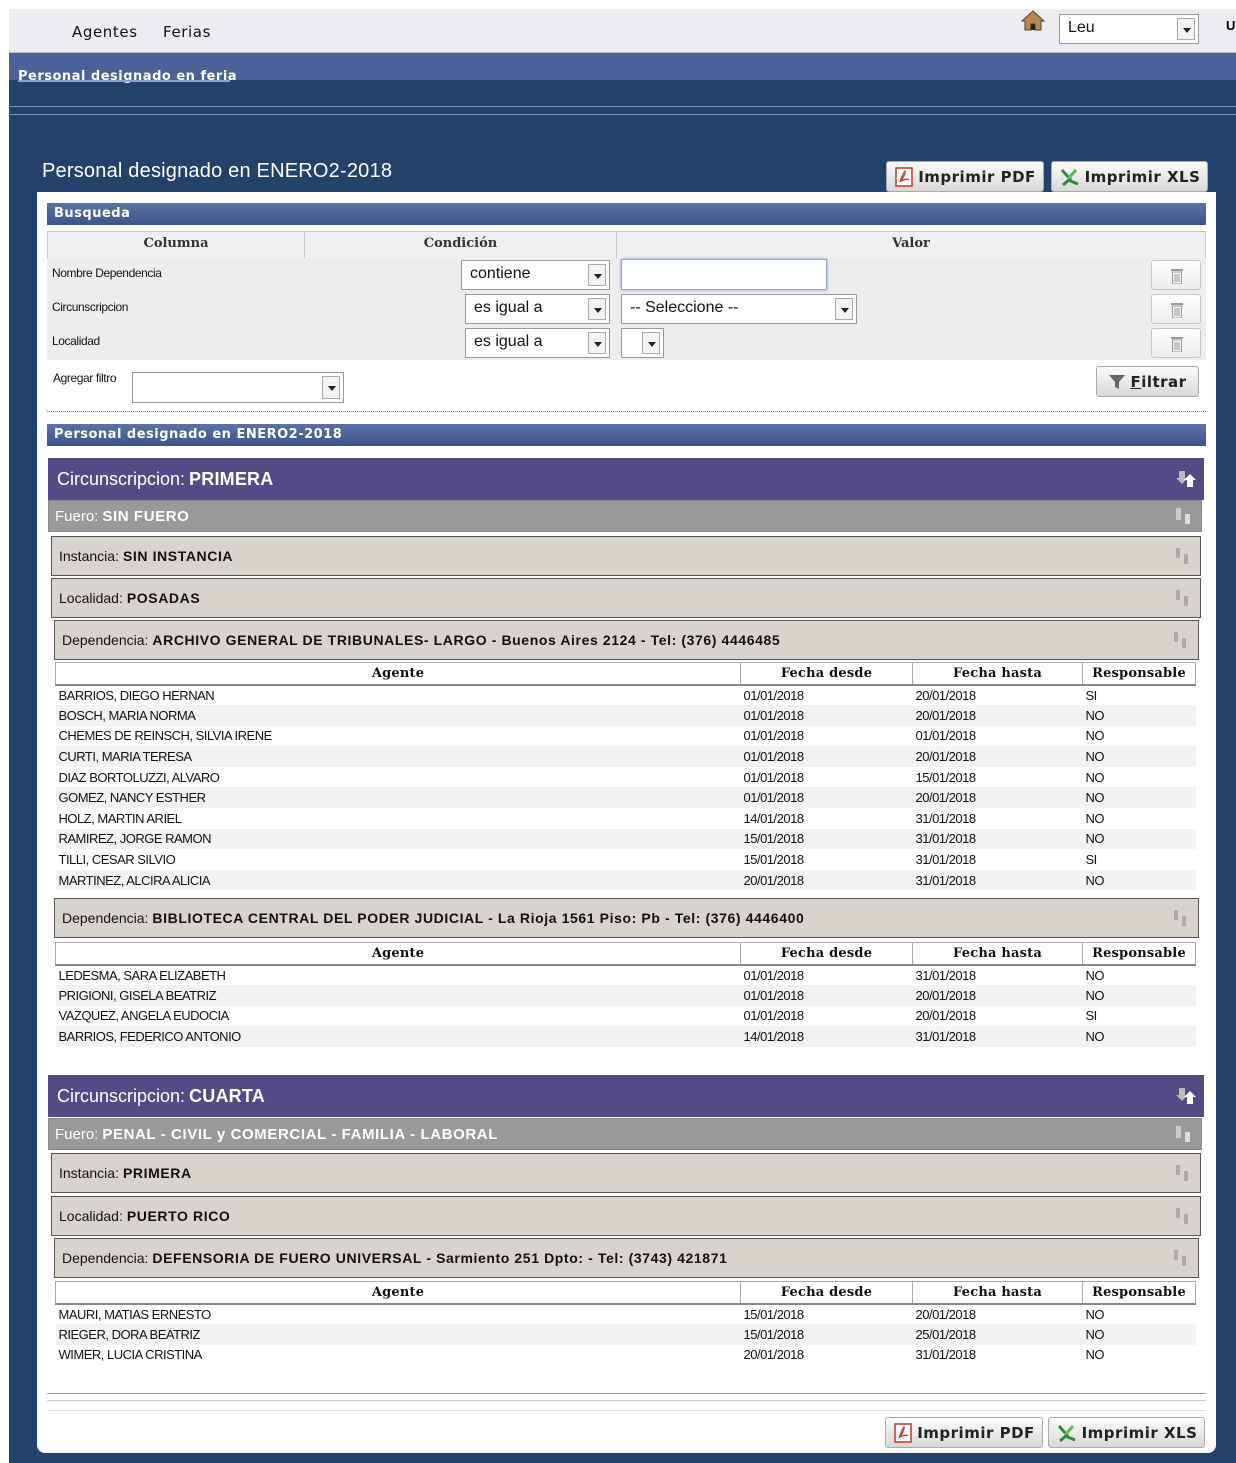 The height and width of the screenshot is (1463, 1236). Describe the element at coordinates (107, 273) in the screenshot. I see `filter-label: Nombre Dependencia` at that location.